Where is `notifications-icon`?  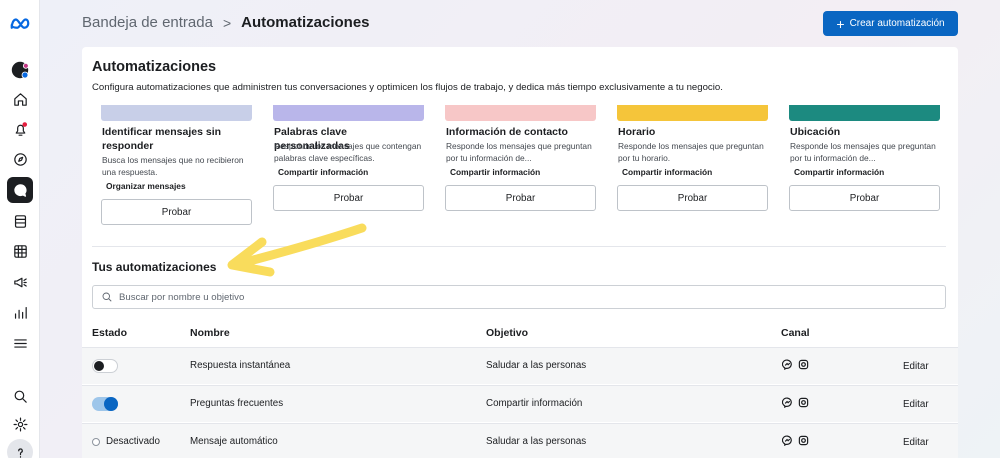
notifications-icon is located at coordinates (20, 129).